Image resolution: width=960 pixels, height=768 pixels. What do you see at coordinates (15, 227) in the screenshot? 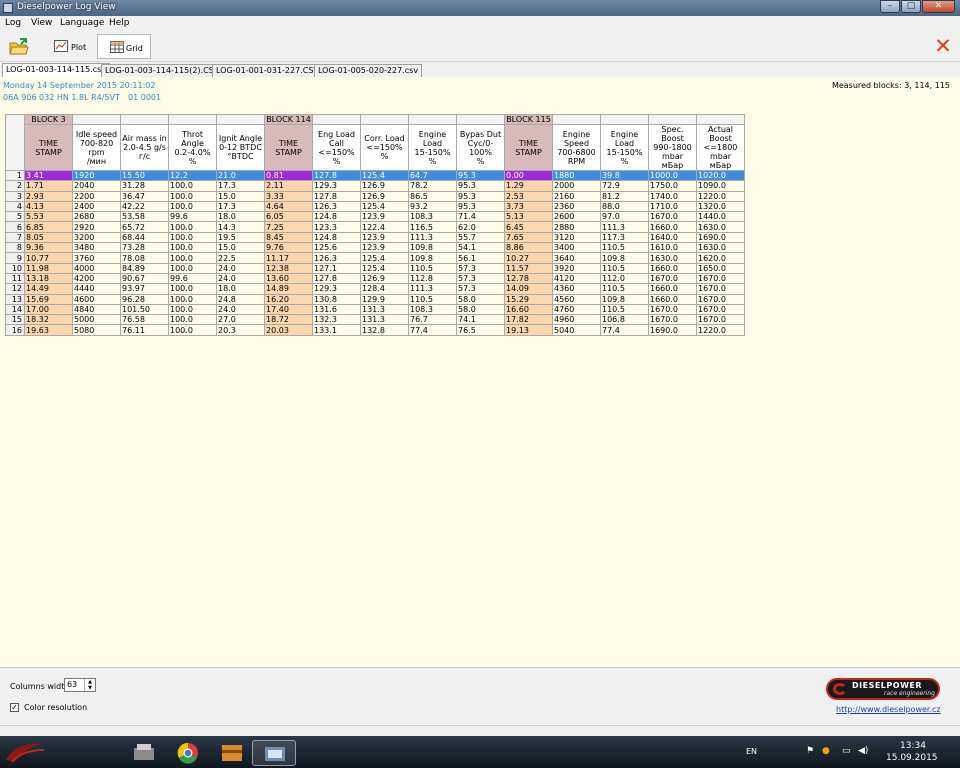
I see `row-number: 6` at bounding box center [15, 227].